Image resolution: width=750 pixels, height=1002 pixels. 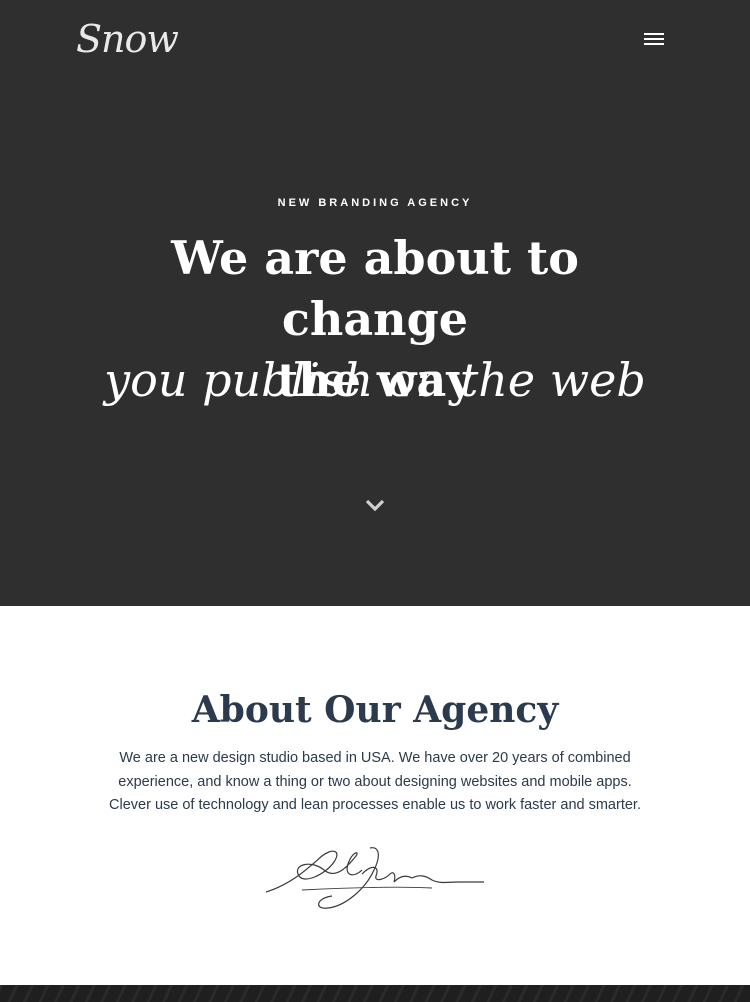 I want to click on hero-headline-italic: you publish on the web, so click(x=375, y=380).